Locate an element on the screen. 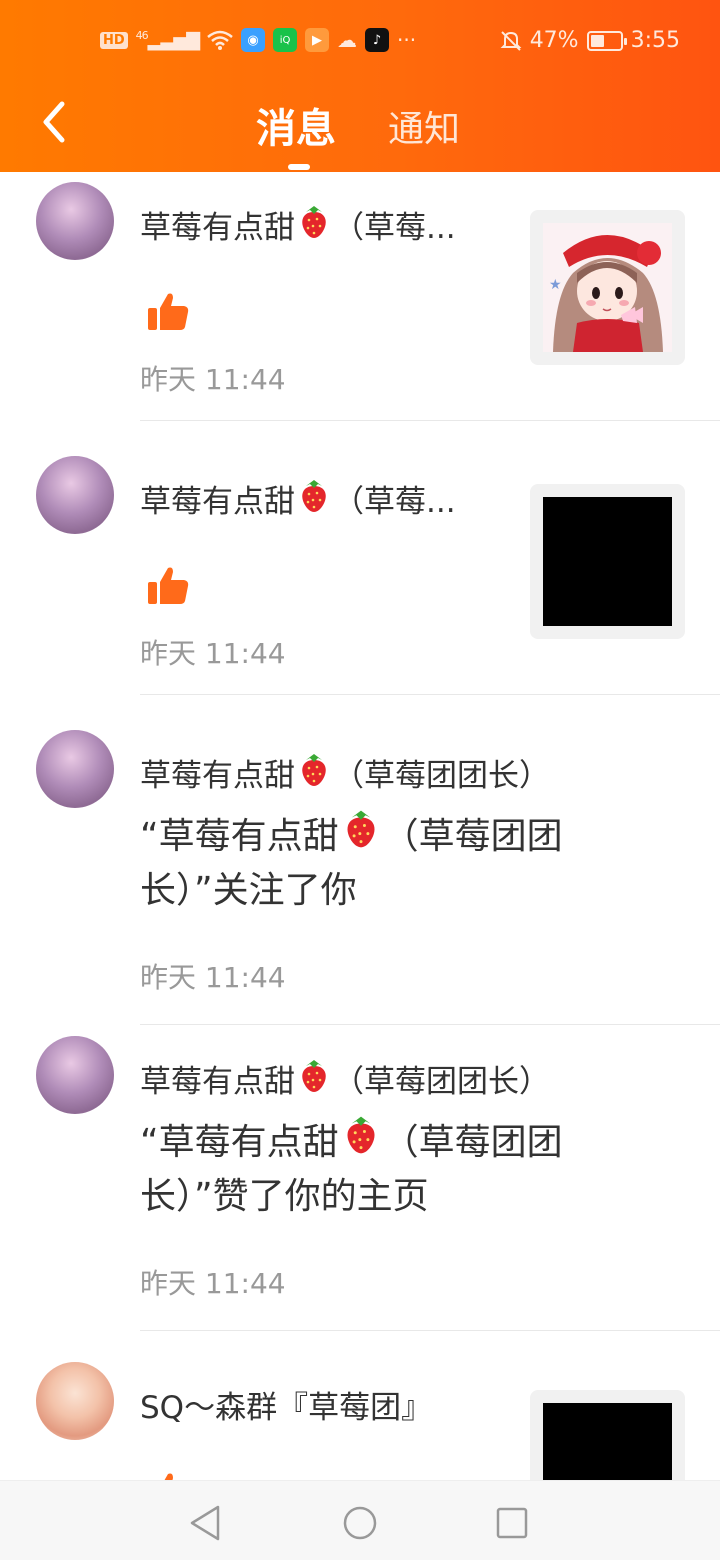 The height and width of the screenshot is (1560, 720). cloud-icon: ☁ is located at coordinates (347, 40).